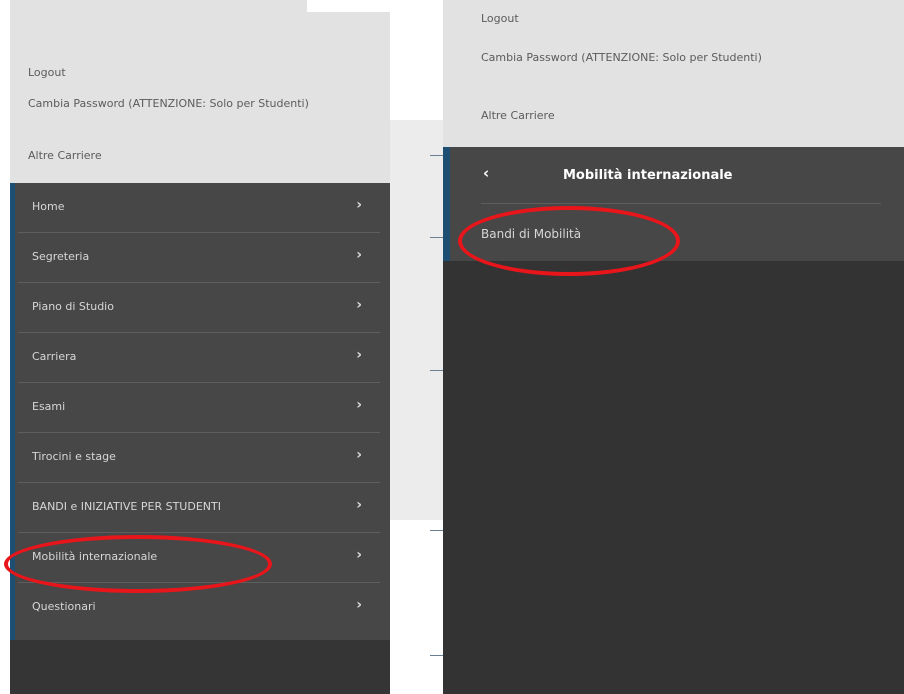 The width and height of the screenshot is (904, 694). I want to click on menu-item-tirocini: Tirocini e stage ›, so click(199, 458).